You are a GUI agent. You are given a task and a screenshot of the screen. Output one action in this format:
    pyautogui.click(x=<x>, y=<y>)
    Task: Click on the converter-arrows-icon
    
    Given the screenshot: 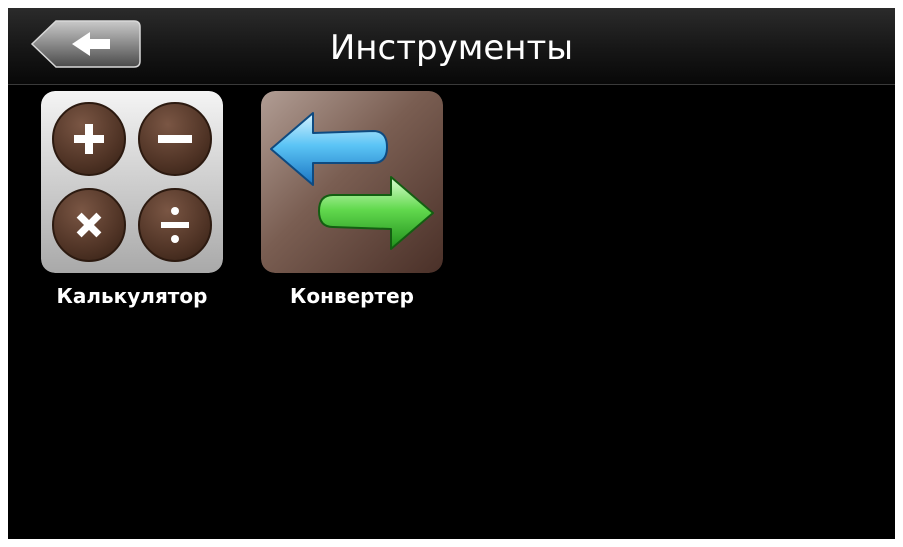 What is the action you would take?
    pyautogui.click(x=352, y=182)
    